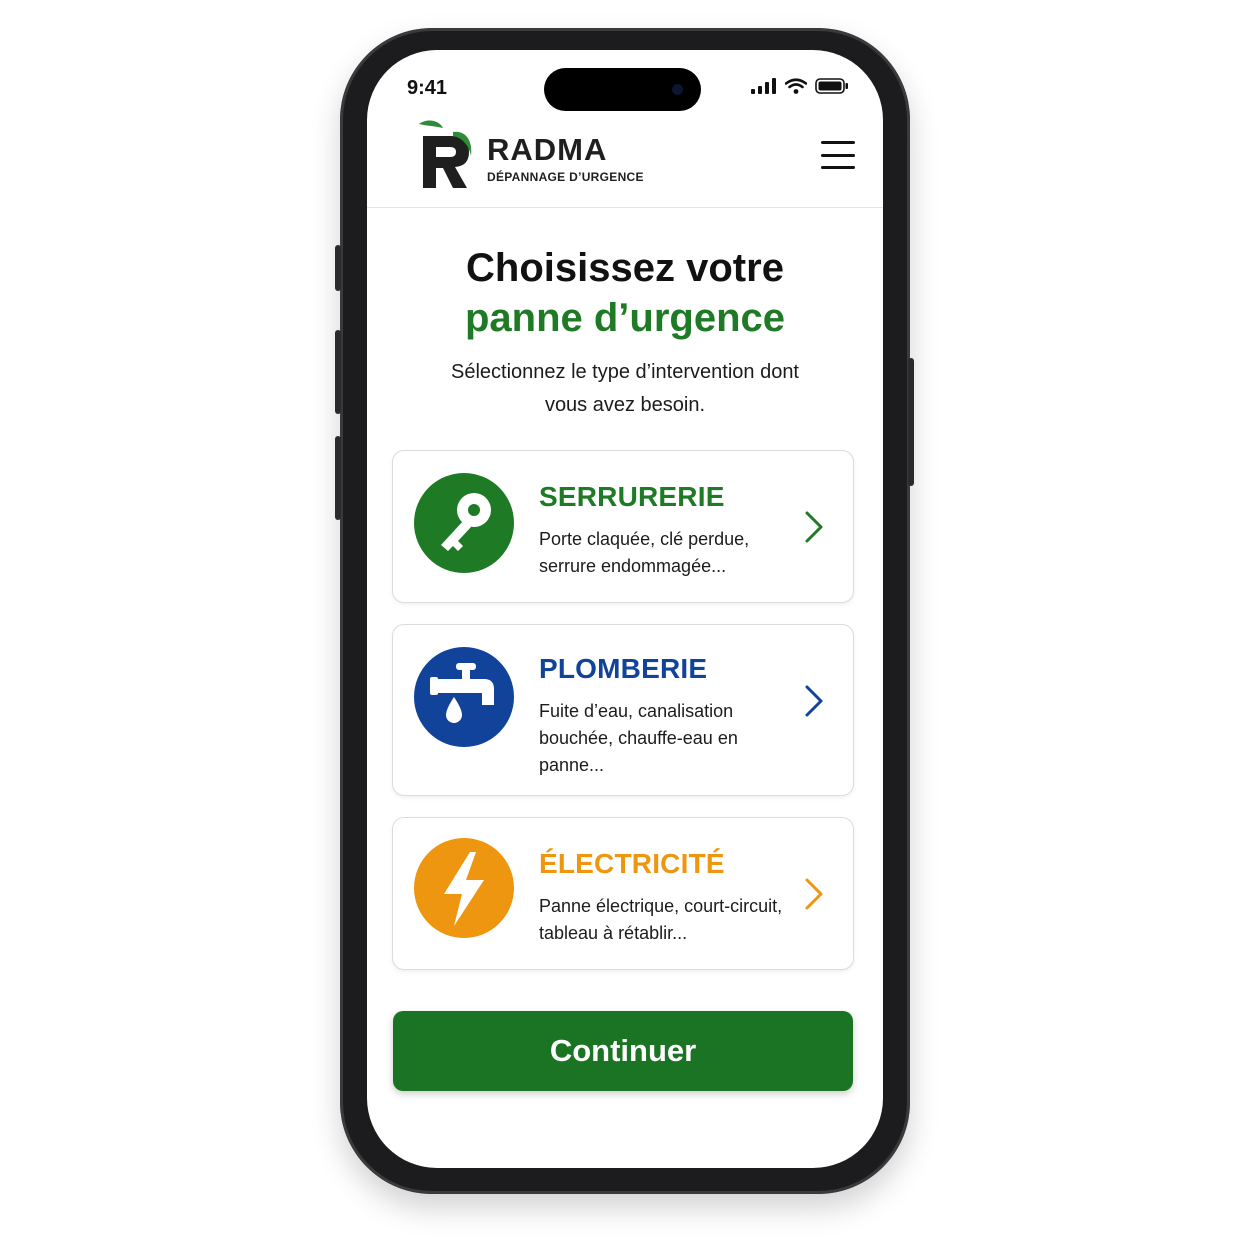 The image size is (1254, 1254). What do you see at coordinates (338, 478) in the screenshot?
I see `volume-down-button` at bounding box center [338, 478].